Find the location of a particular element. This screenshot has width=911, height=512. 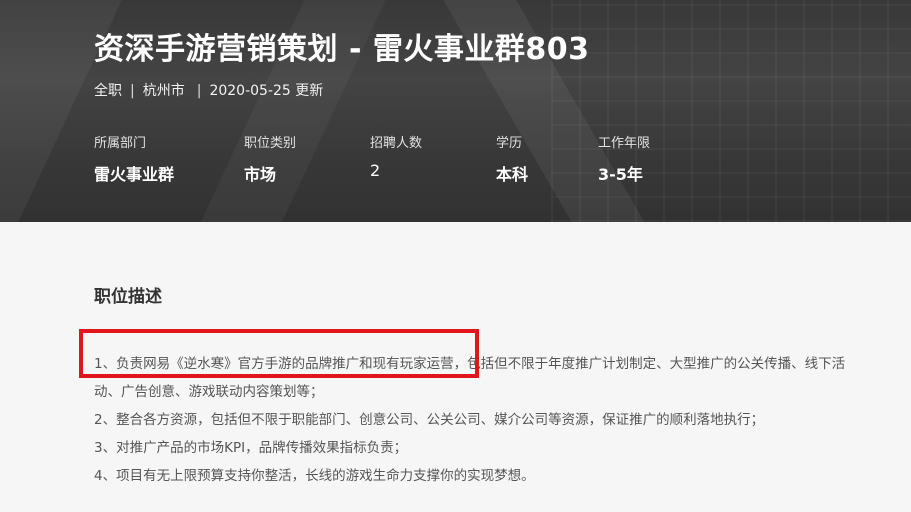

job-title: 资深手游营销策划 - 雷火事业群803 is located at coordinates (342, 49).